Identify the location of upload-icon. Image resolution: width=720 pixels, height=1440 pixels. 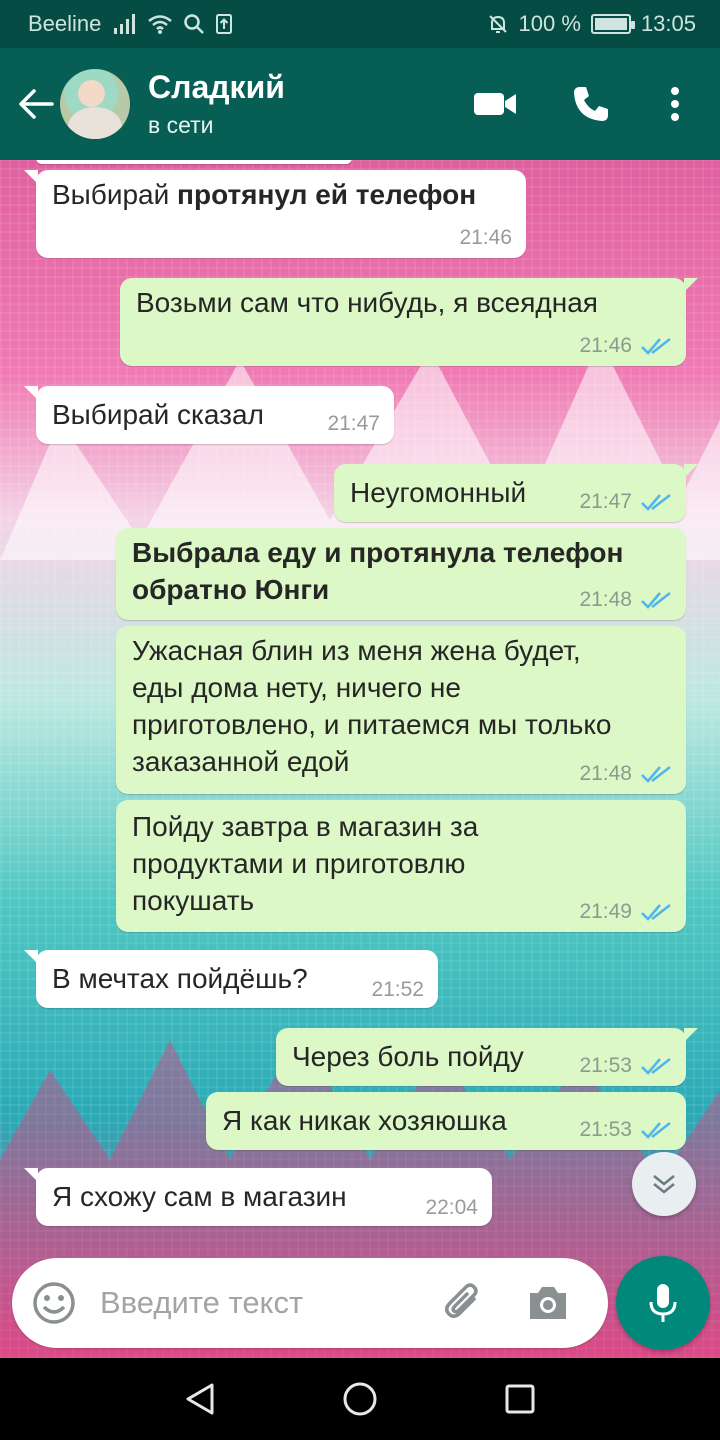
(224, 24).